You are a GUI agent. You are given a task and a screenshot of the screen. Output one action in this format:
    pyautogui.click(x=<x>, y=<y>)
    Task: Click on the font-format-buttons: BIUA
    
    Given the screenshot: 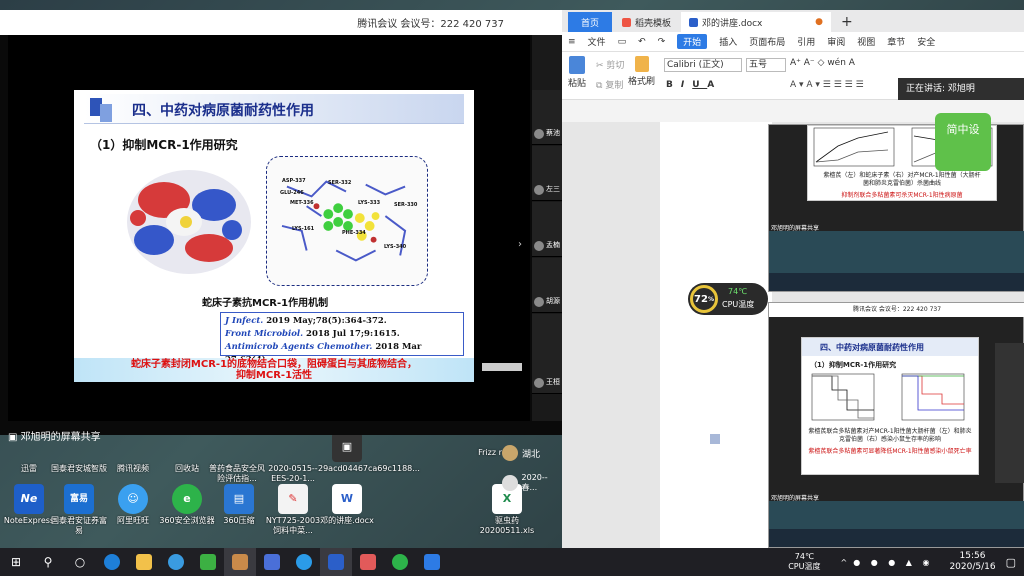 What is the action you would take?
    pyautogui.click(x=694, y=85)
    